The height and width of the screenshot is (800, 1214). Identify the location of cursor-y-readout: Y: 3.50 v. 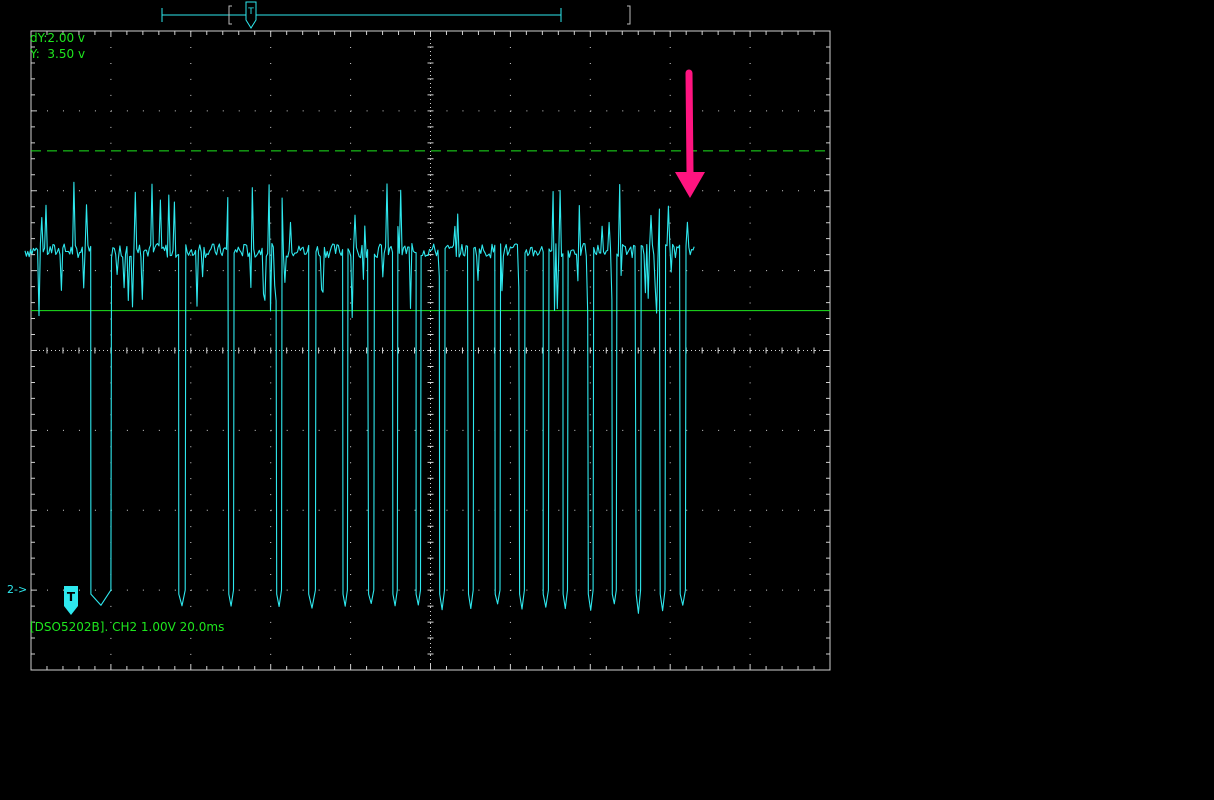
(58, 54).